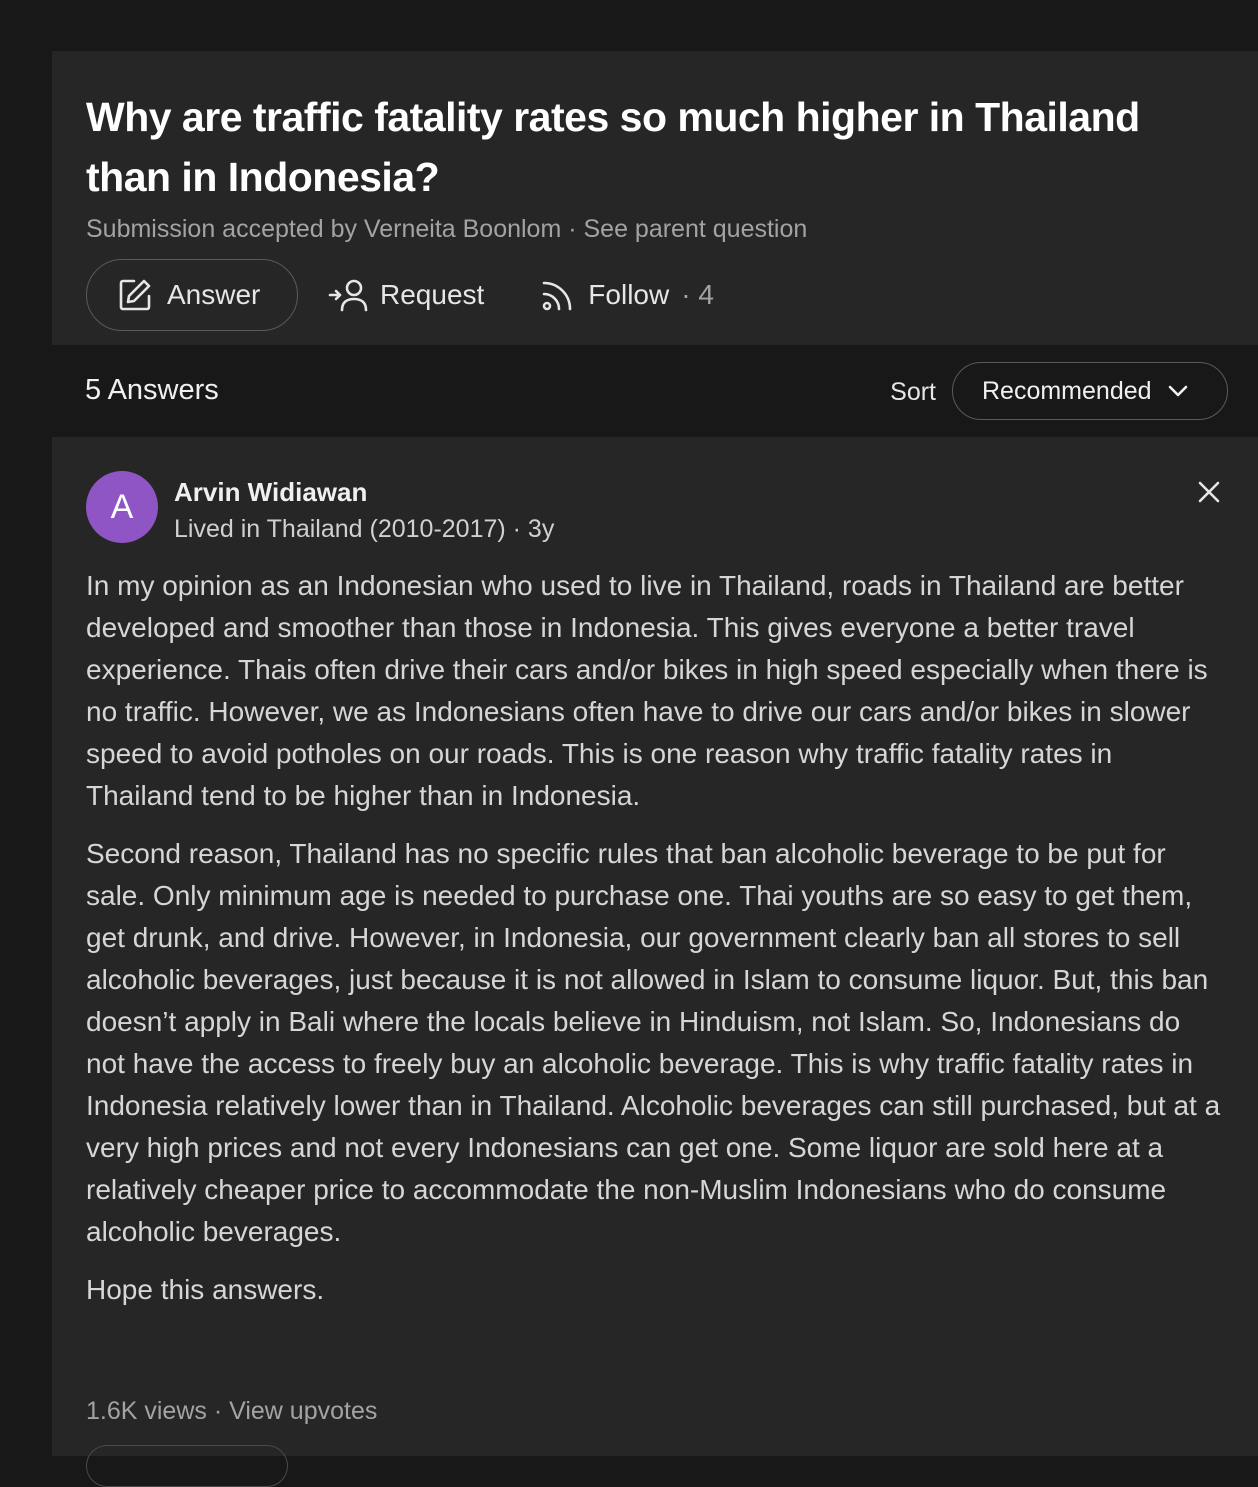  Describe the element at coordinates (656, 392) in the screenshot. I see `answers-header: 5 Answers Sort Recommended` at that location.